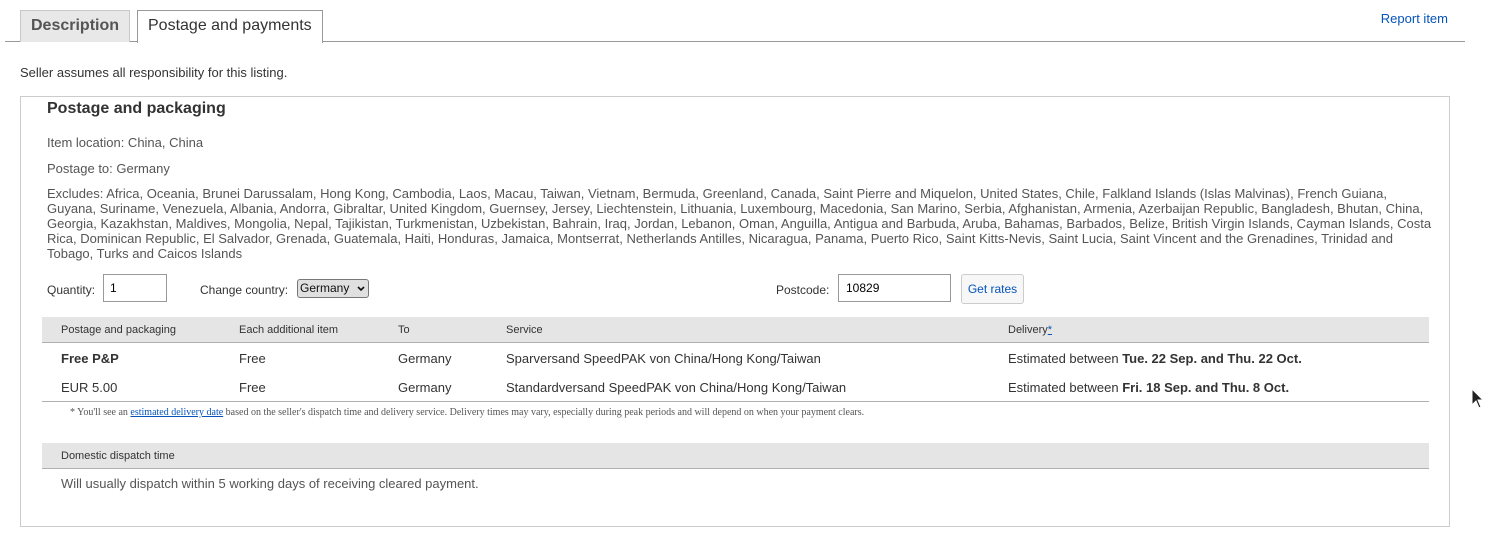 This screenshot has width=1491, height=536. Describe the element at coordinates (71, 290) in the screenshot. I see `quantity-label: Quantity:` at that location.